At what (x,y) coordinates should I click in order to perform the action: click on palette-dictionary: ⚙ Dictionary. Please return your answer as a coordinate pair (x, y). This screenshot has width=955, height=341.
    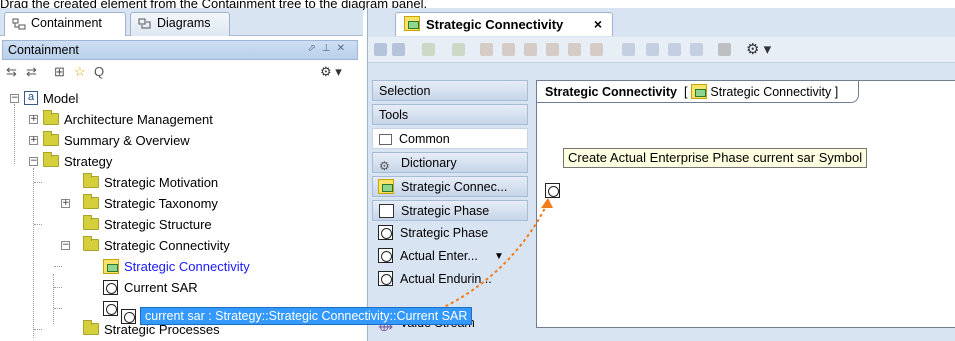
    Looking at the image, I should click on (450, 162).